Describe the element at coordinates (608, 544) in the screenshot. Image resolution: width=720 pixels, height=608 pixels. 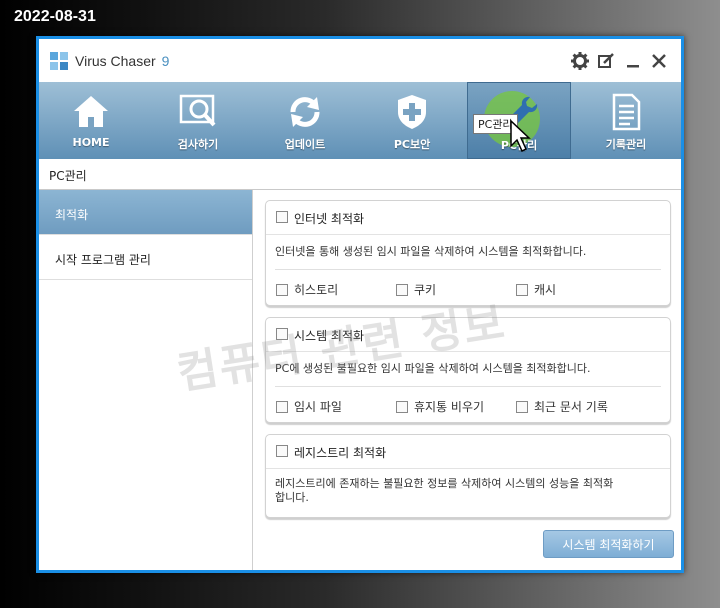
I see `optimize-system-button: 시스템 최적화하기` at that location.